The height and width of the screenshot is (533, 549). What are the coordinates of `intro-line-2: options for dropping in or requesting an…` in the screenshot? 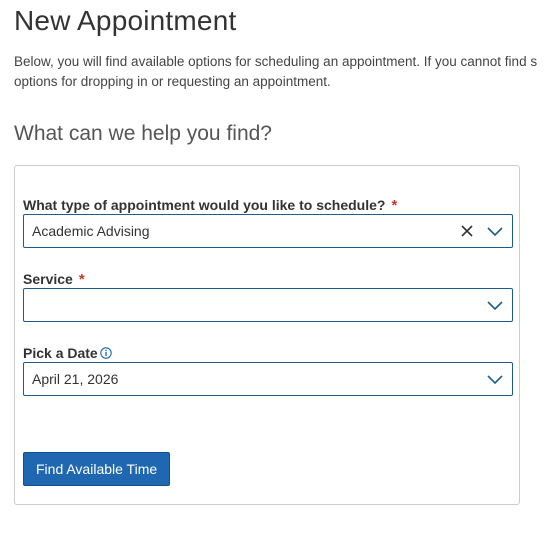 It's located at (172, 81).